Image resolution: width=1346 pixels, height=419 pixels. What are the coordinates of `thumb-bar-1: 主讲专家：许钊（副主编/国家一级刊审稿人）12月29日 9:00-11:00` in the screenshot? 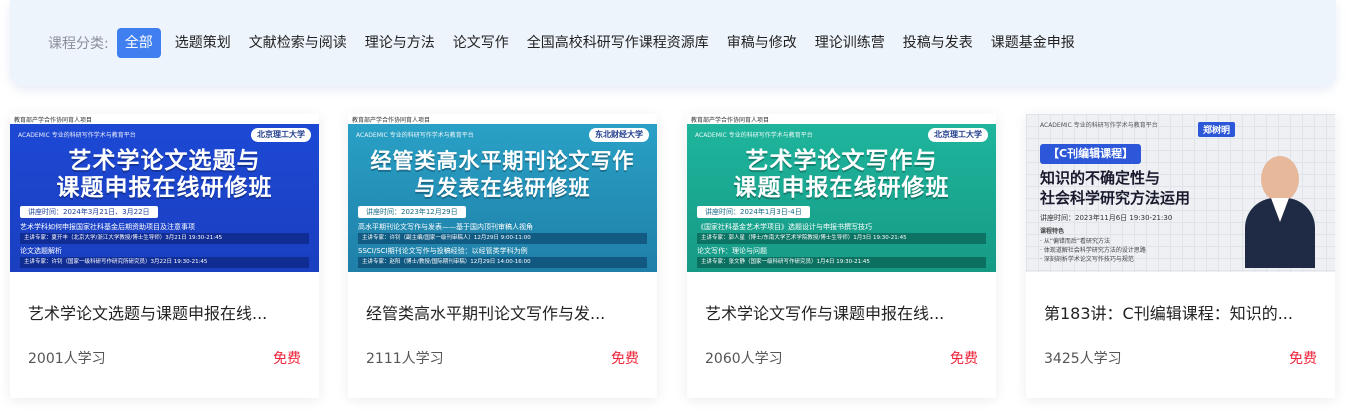 It's located at (502, 238).